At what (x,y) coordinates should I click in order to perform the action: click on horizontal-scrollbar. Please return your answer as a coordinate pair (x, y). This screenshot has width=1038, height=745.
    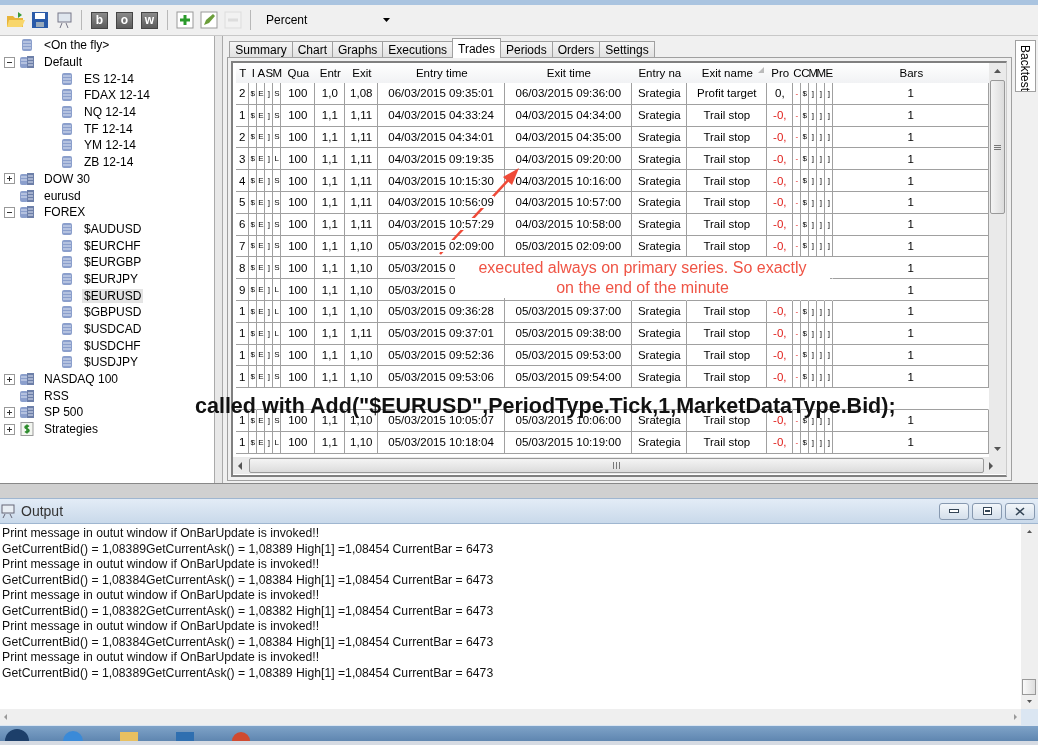
    Looking at the image, I should click on (620, 465).